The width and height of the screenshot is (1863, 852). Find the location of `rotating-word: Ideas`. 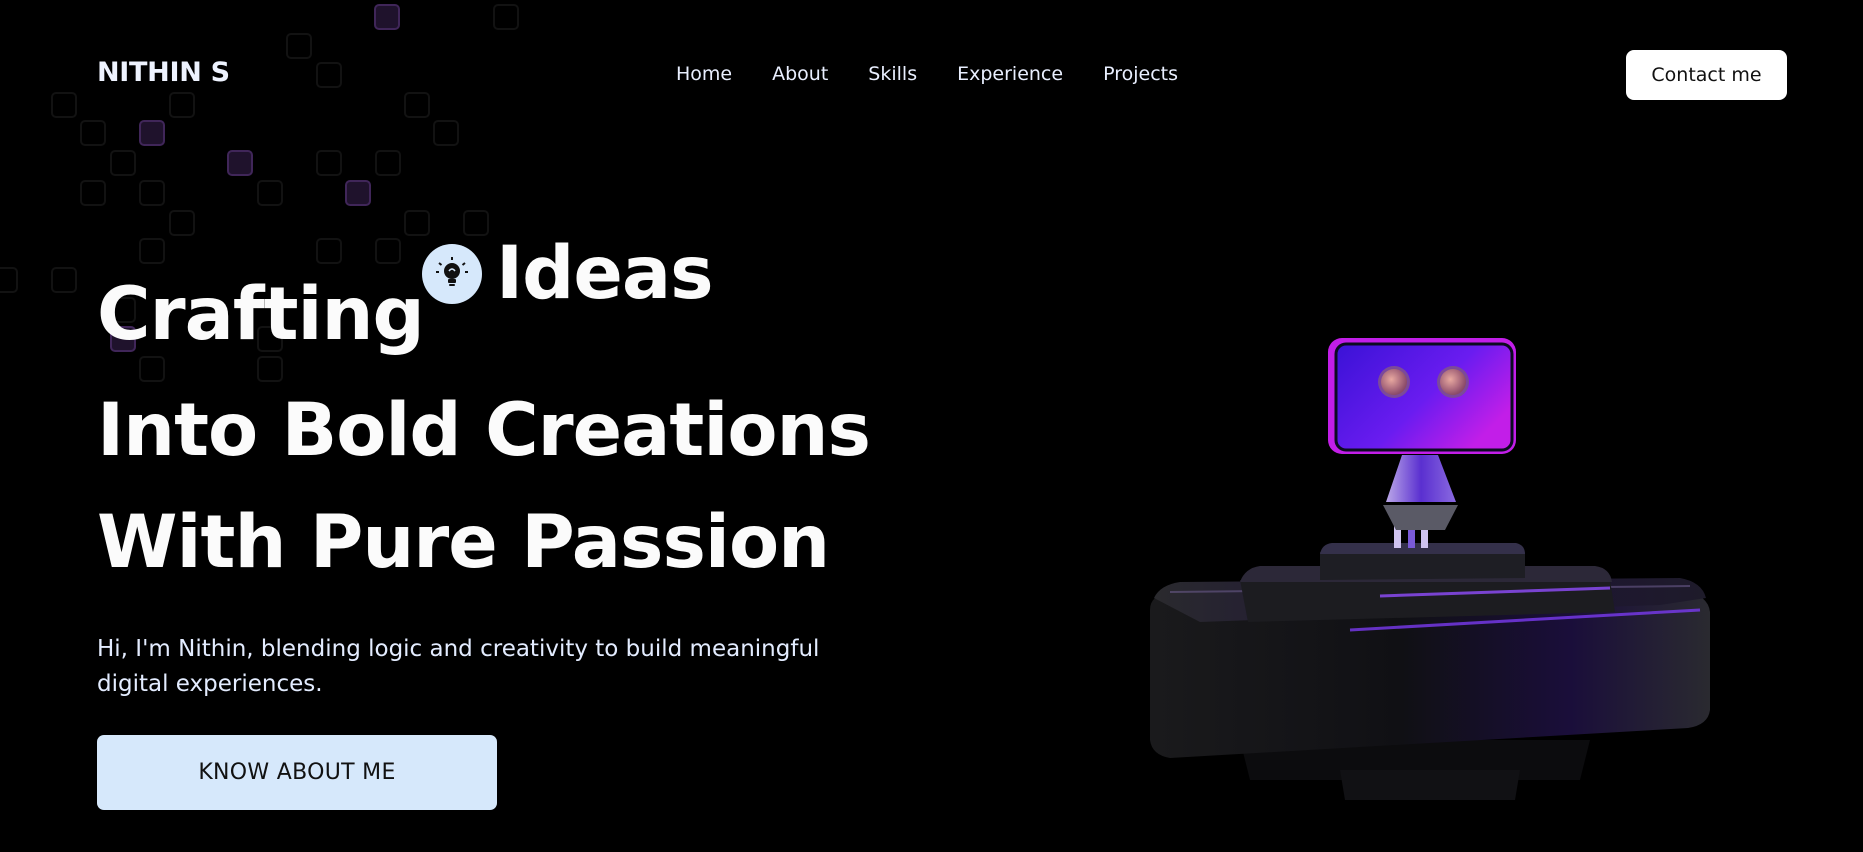

rotating-word: Ideas is located at coordinates (604, 275).